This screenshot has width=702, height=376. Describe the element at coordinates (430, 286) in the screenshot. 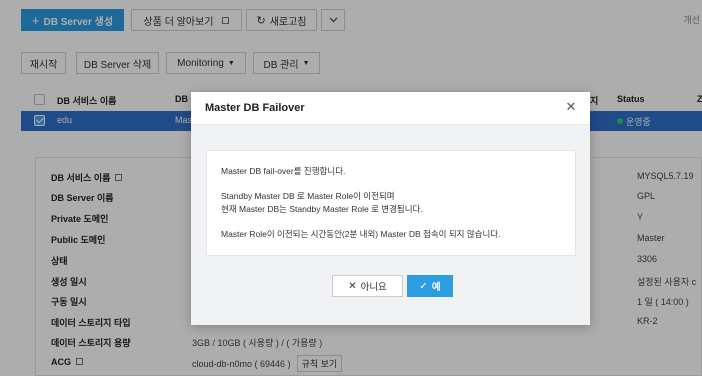

I see `yes-button: ✓ 예` at that location.